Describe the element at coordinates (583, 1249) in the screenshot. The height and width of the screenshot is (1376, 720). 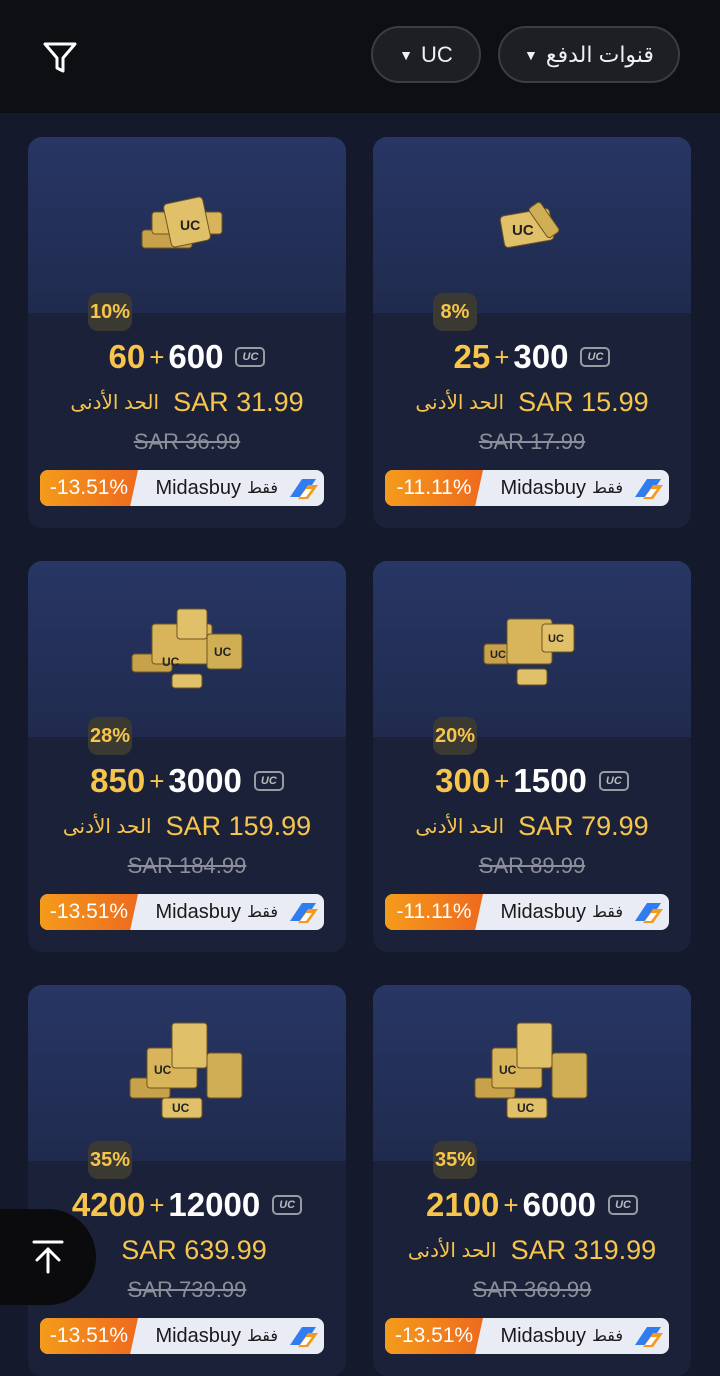
I see `price: SAR 319.99` at that location.